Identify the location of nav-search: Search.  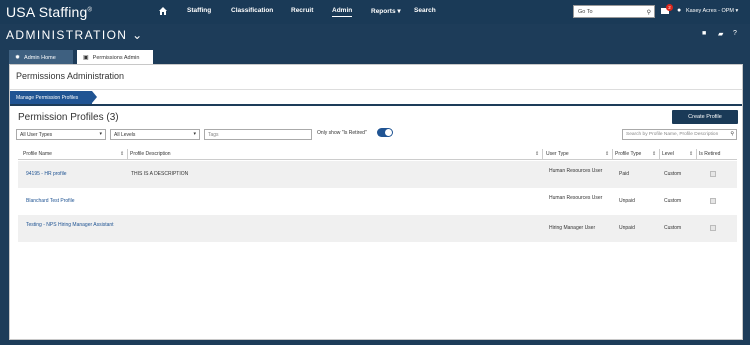
(425, 10).